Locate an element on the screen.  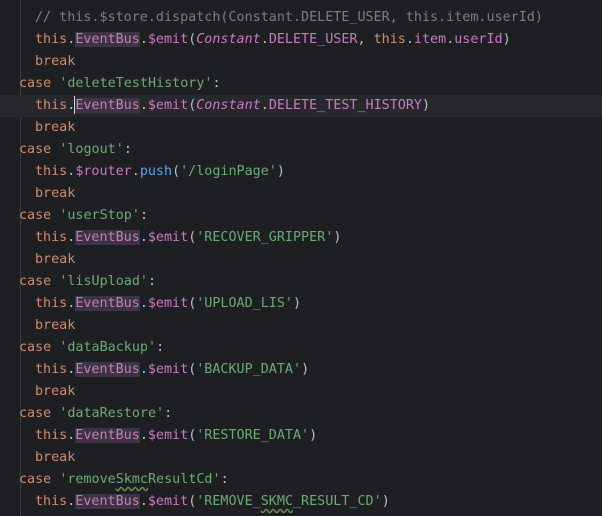
code-token: 'userStop' is located at coordinates (99, 215).